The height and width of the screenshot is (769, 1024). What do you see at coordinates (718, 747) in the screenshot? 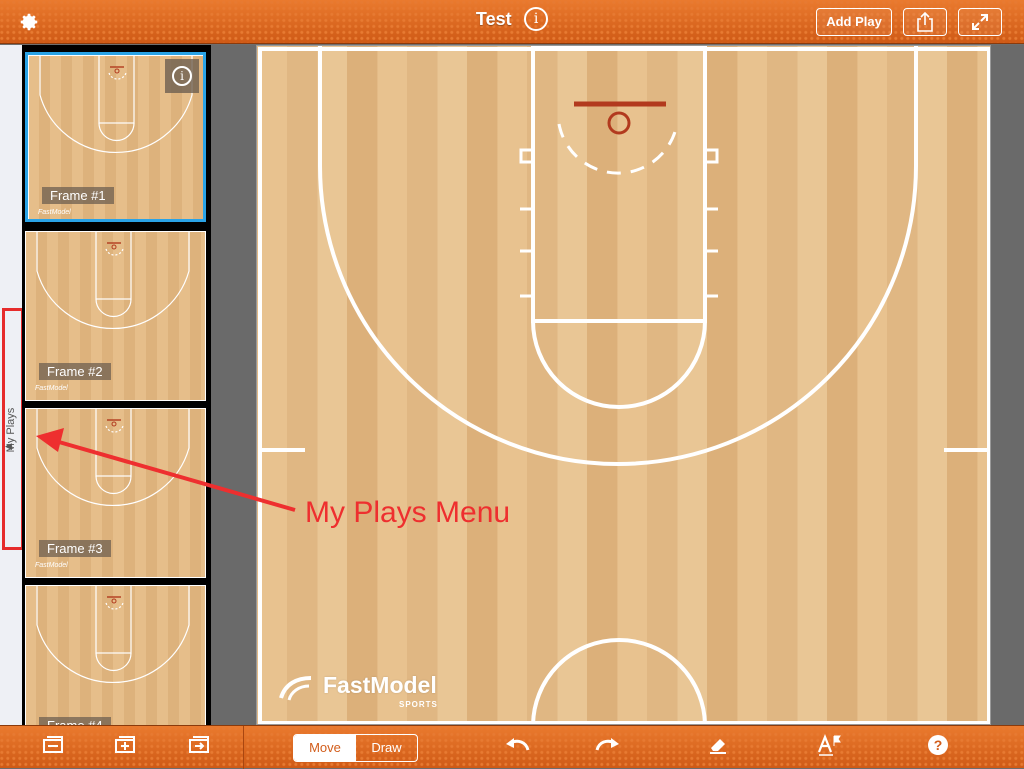
I see `eraser-icon` at bounding box center [718, 747].